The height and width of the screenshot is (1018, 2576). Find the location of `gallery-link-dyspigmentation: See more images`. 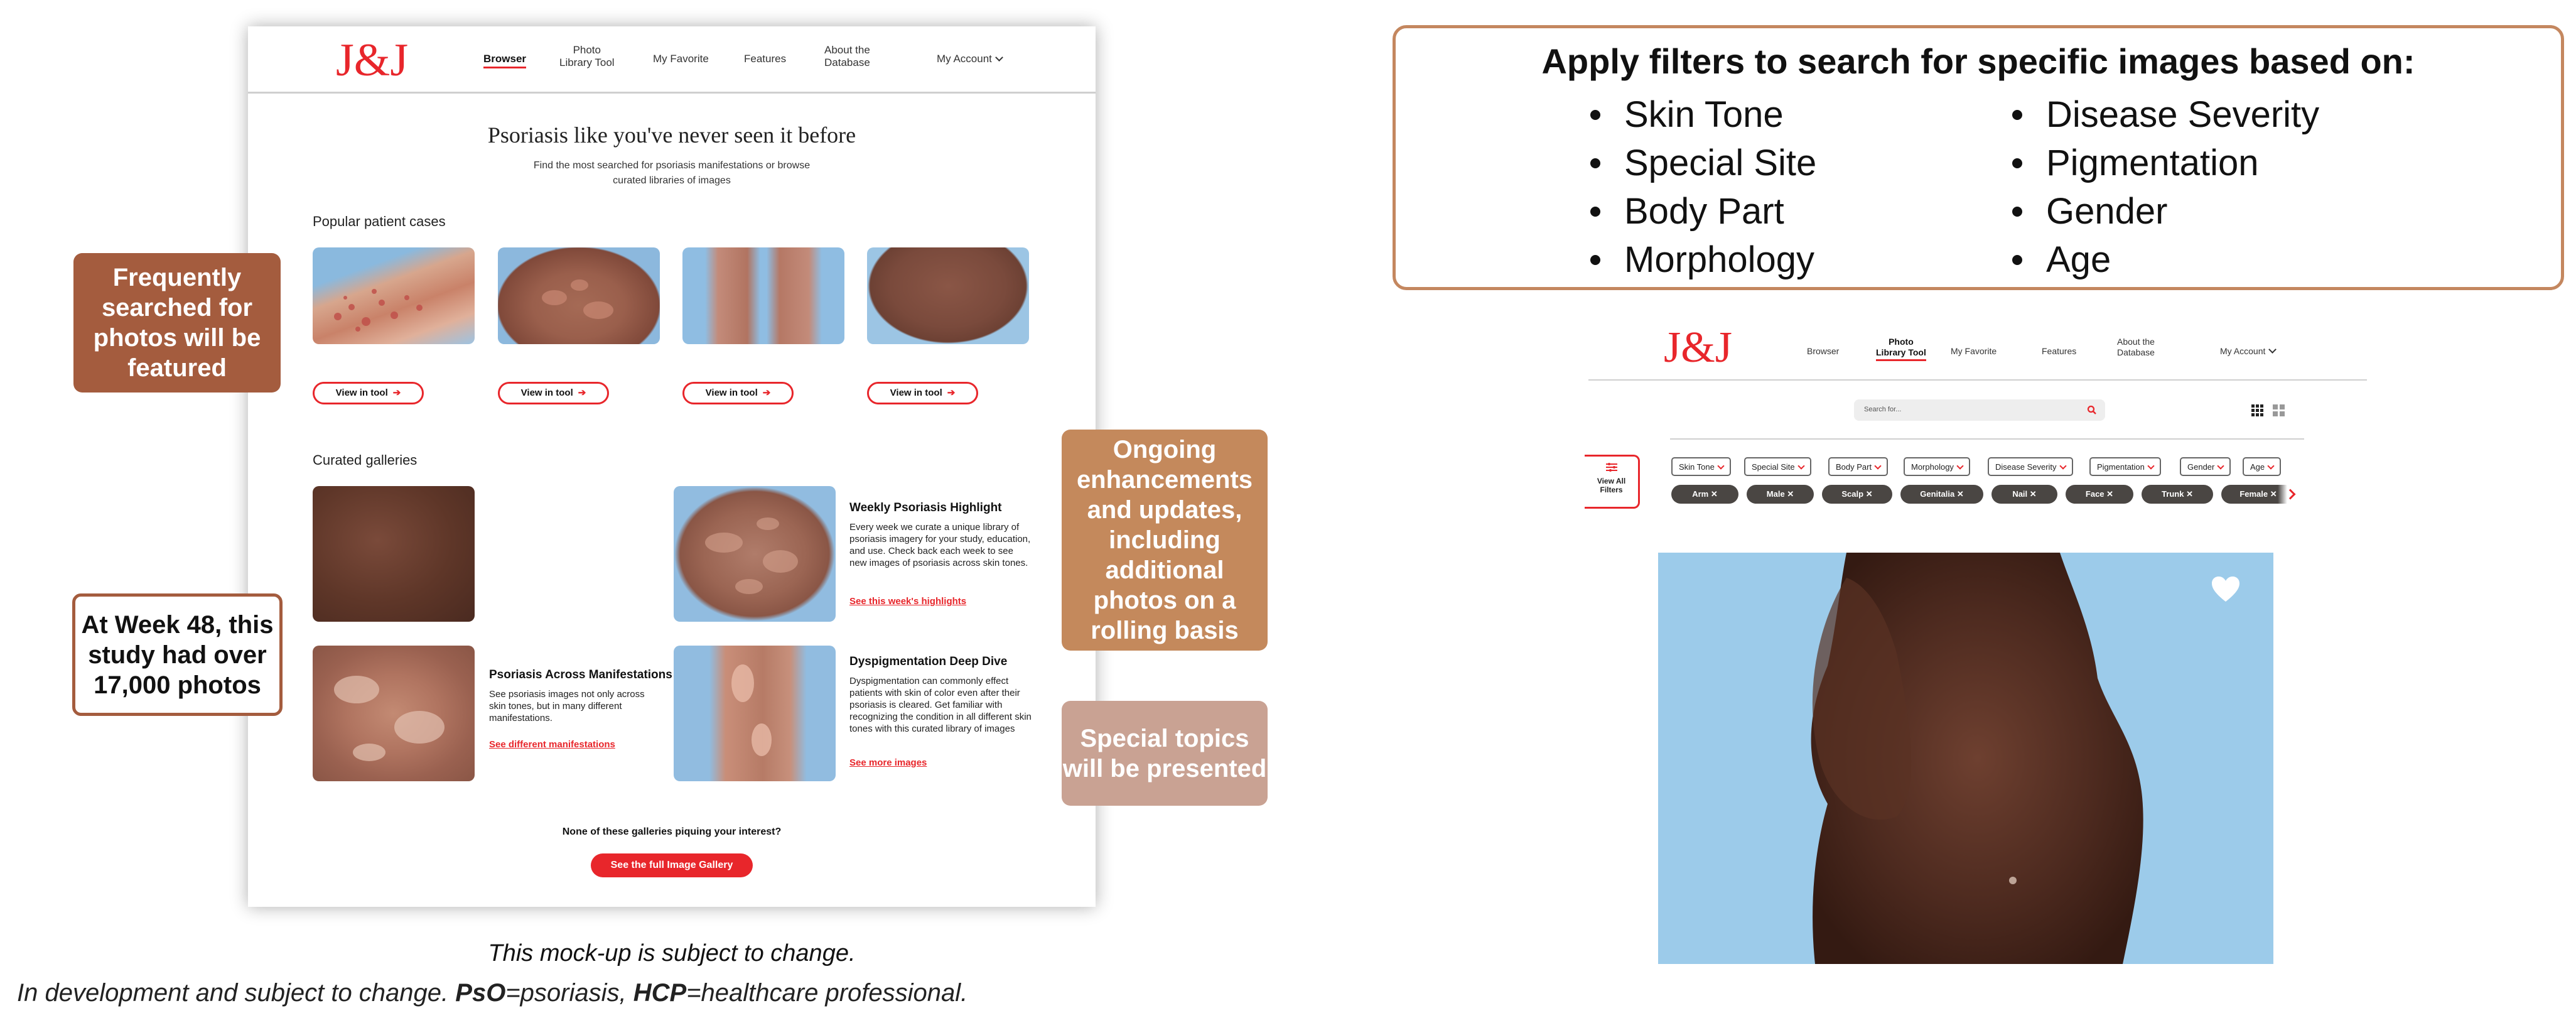

gallery-link-dyspigmentation: See more images is located at coordinates (888, 762).